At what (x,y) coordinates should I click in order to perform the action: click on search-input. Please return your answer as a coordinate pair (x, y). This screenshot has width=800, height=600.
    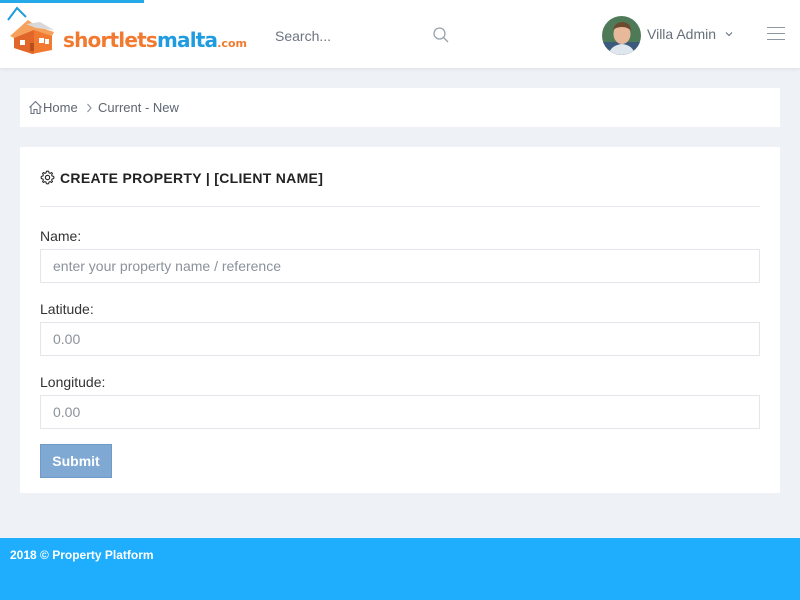
    Looking at the image, I should click on (350, 36).